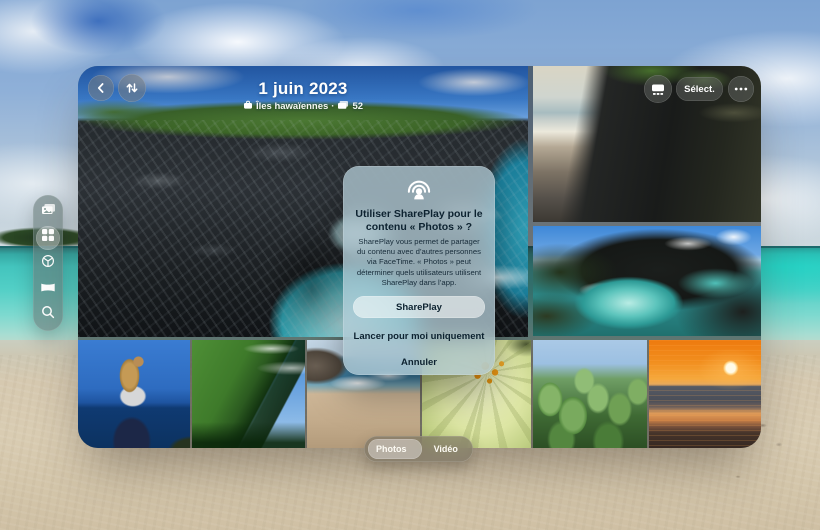  What do you see at coordinates (699, 89) in the screenshot?
I see `select-button: Sélect.` at bounding box center [699, 89].